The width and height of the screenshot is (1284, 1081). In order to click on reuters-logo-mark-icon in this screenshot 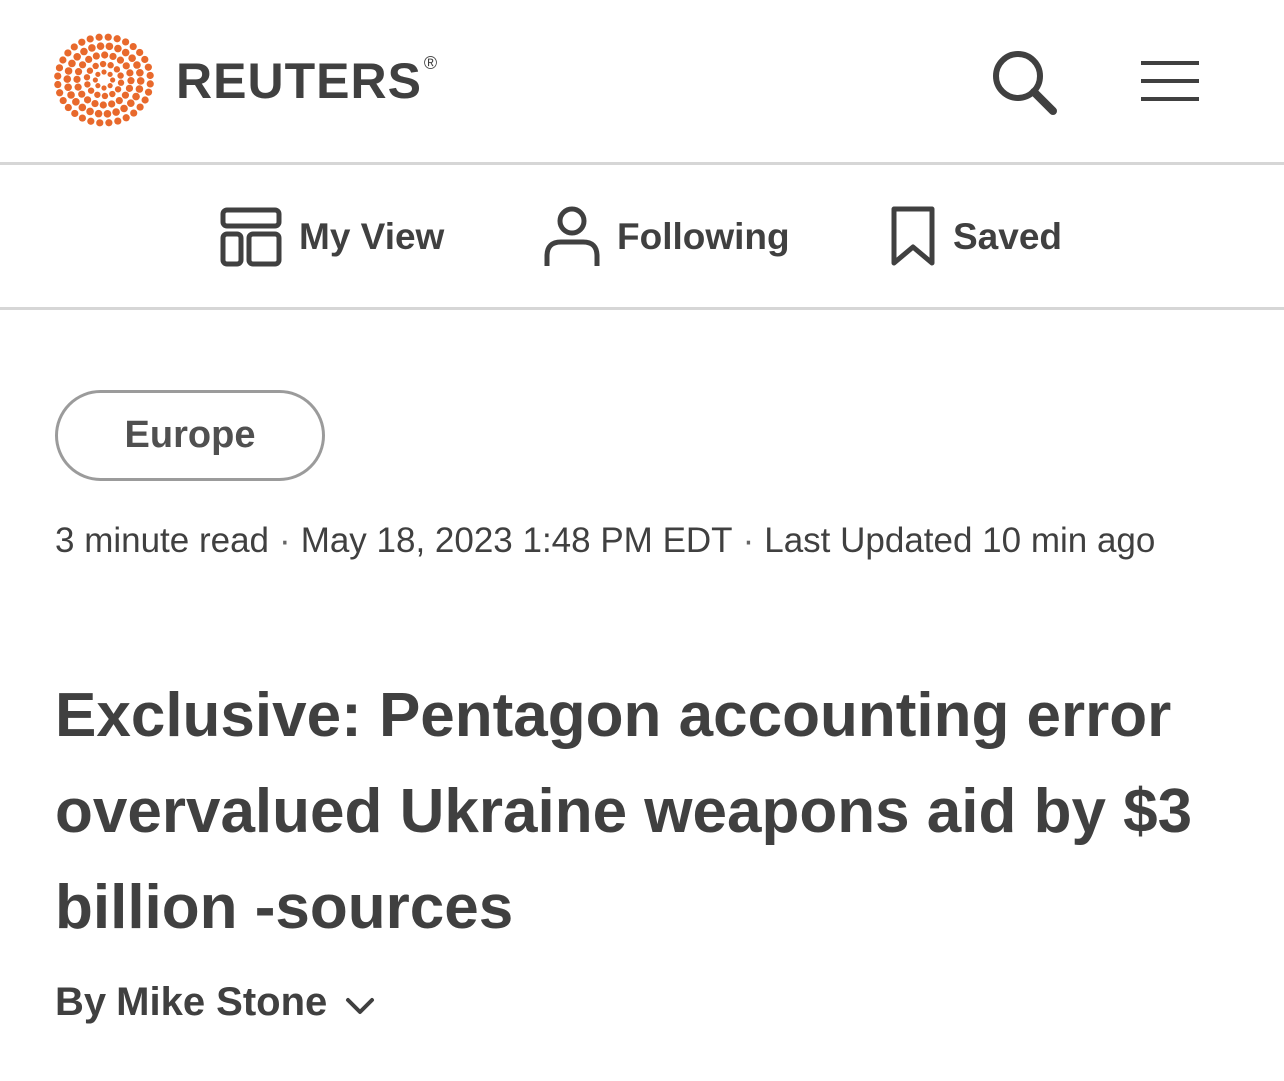, I will do `click(104, 80)`.